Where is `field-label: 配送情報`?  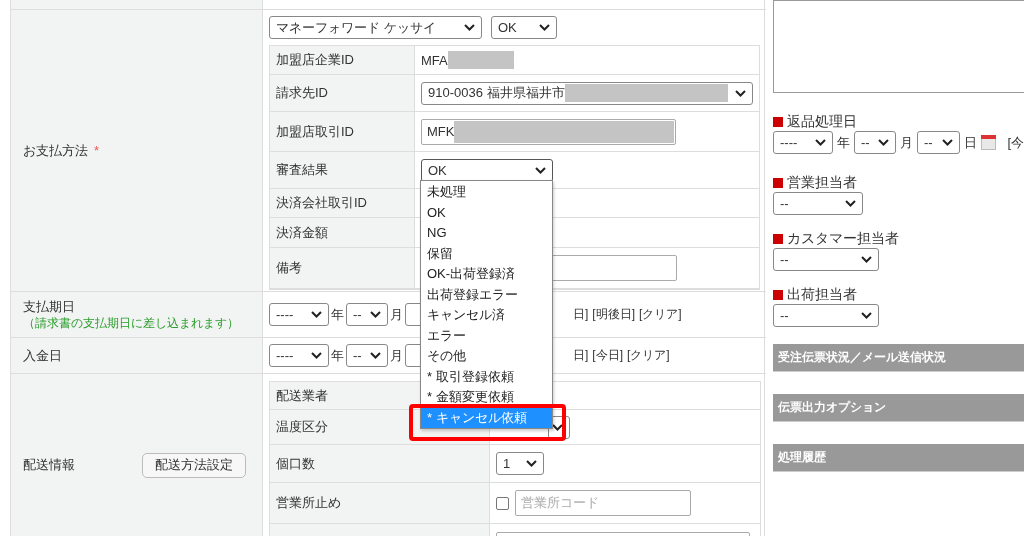
field-label: 配送情報 is located at coordinates (49, 465).